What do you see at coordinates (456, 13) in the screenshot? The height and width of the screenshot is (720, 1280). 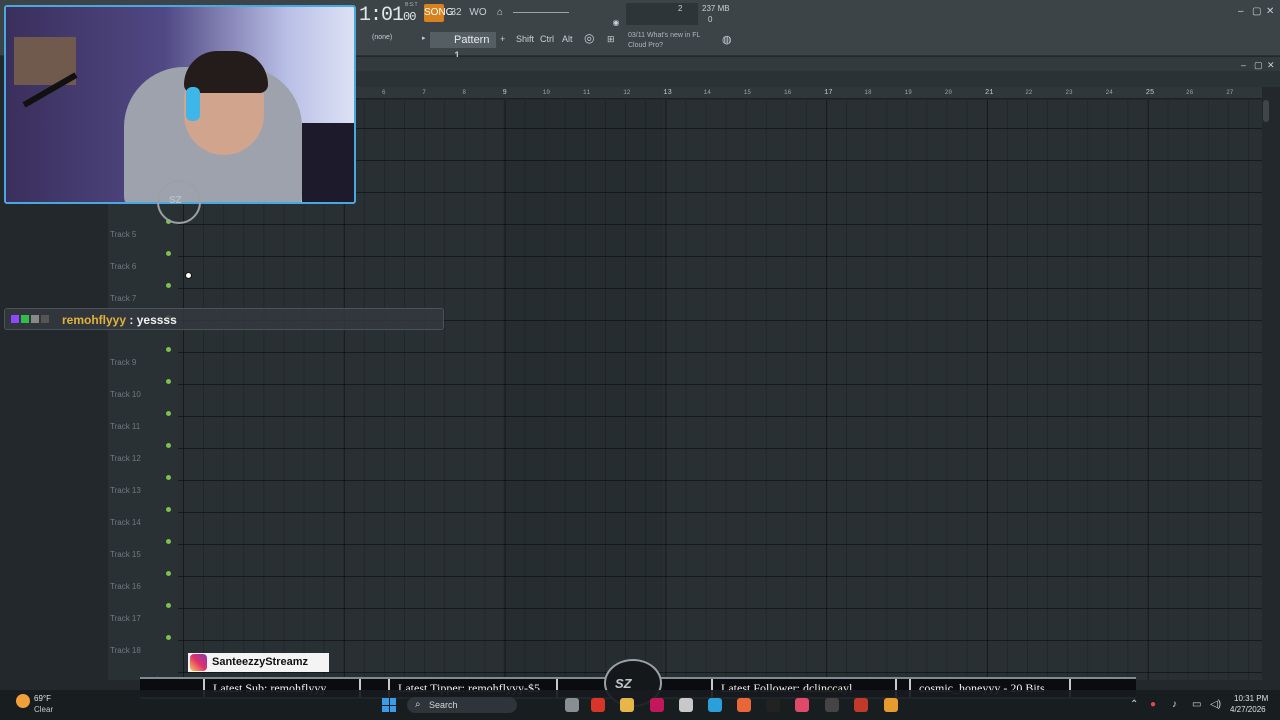 I see `step-edit-button: 32` at bounding box center [456, 13].